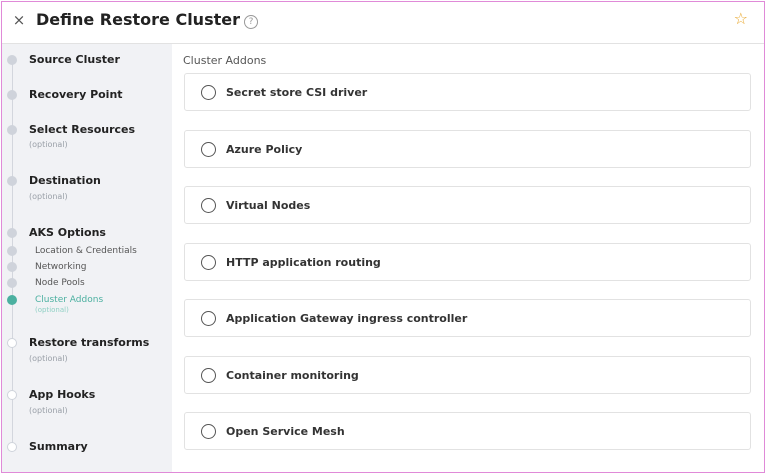 Image resolution: width=768 pixels, height=476 pixels. I want to click on step-dot-app-hooks, so click(12, 395).